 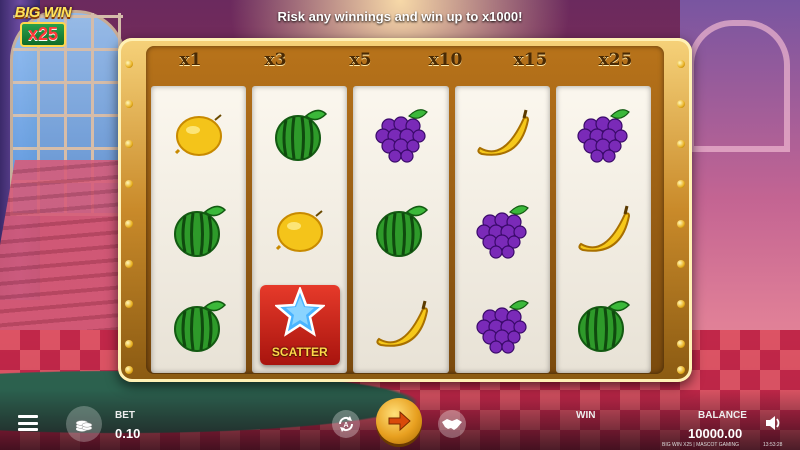 I want to click on spin-arrow-icon, so click(x=399, y=421).